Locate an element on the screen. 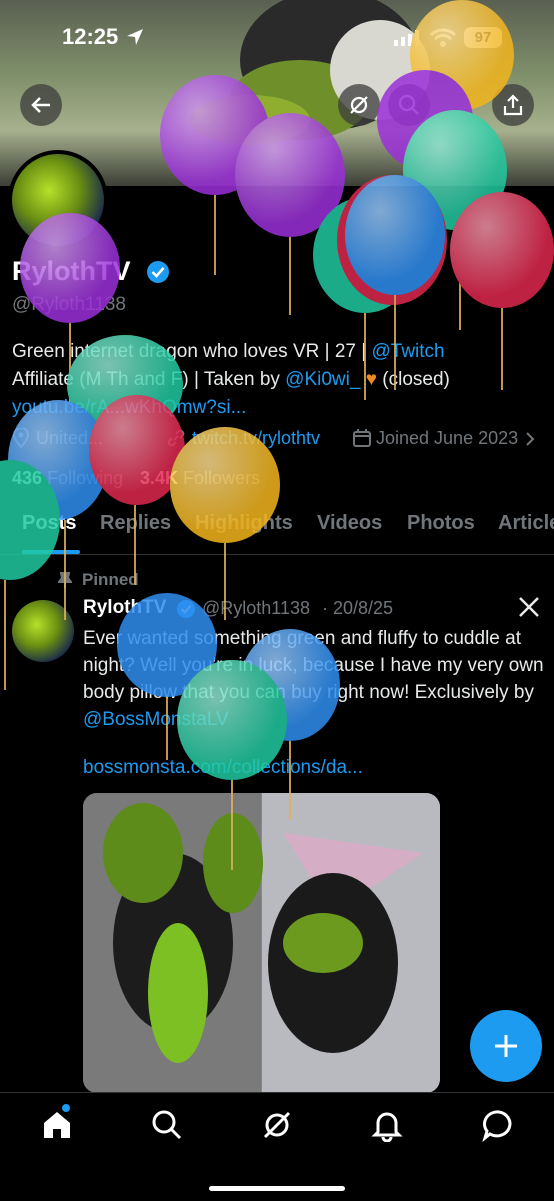 The image size is (554, 1201). x-logo-icon is located at coordinates (529, 607).